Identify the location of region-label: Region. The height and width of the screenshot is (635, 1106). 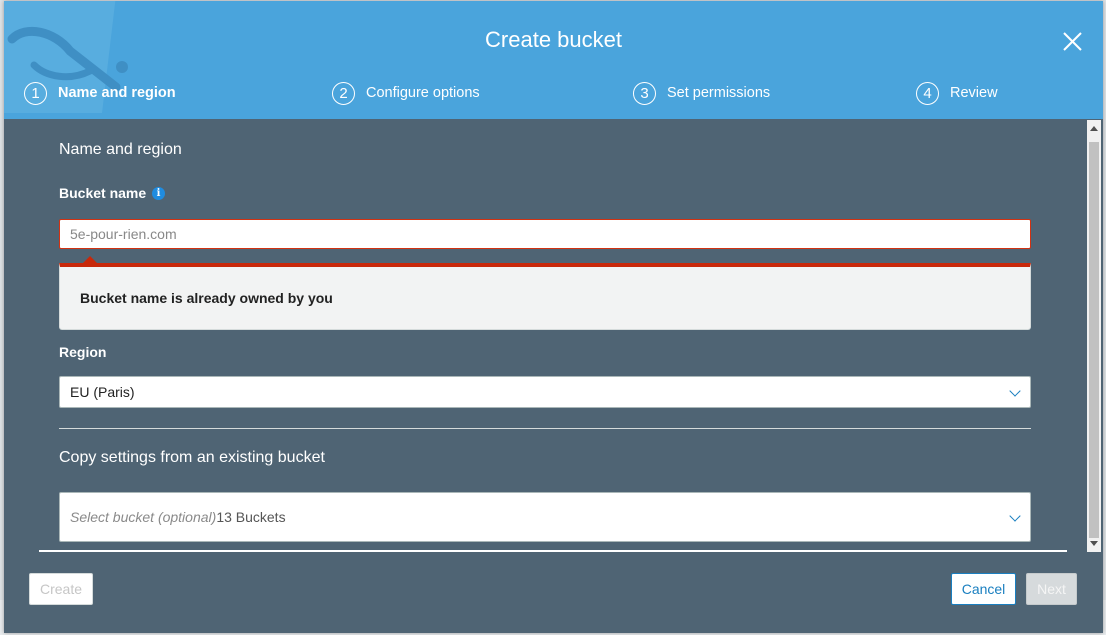
(83, 352).